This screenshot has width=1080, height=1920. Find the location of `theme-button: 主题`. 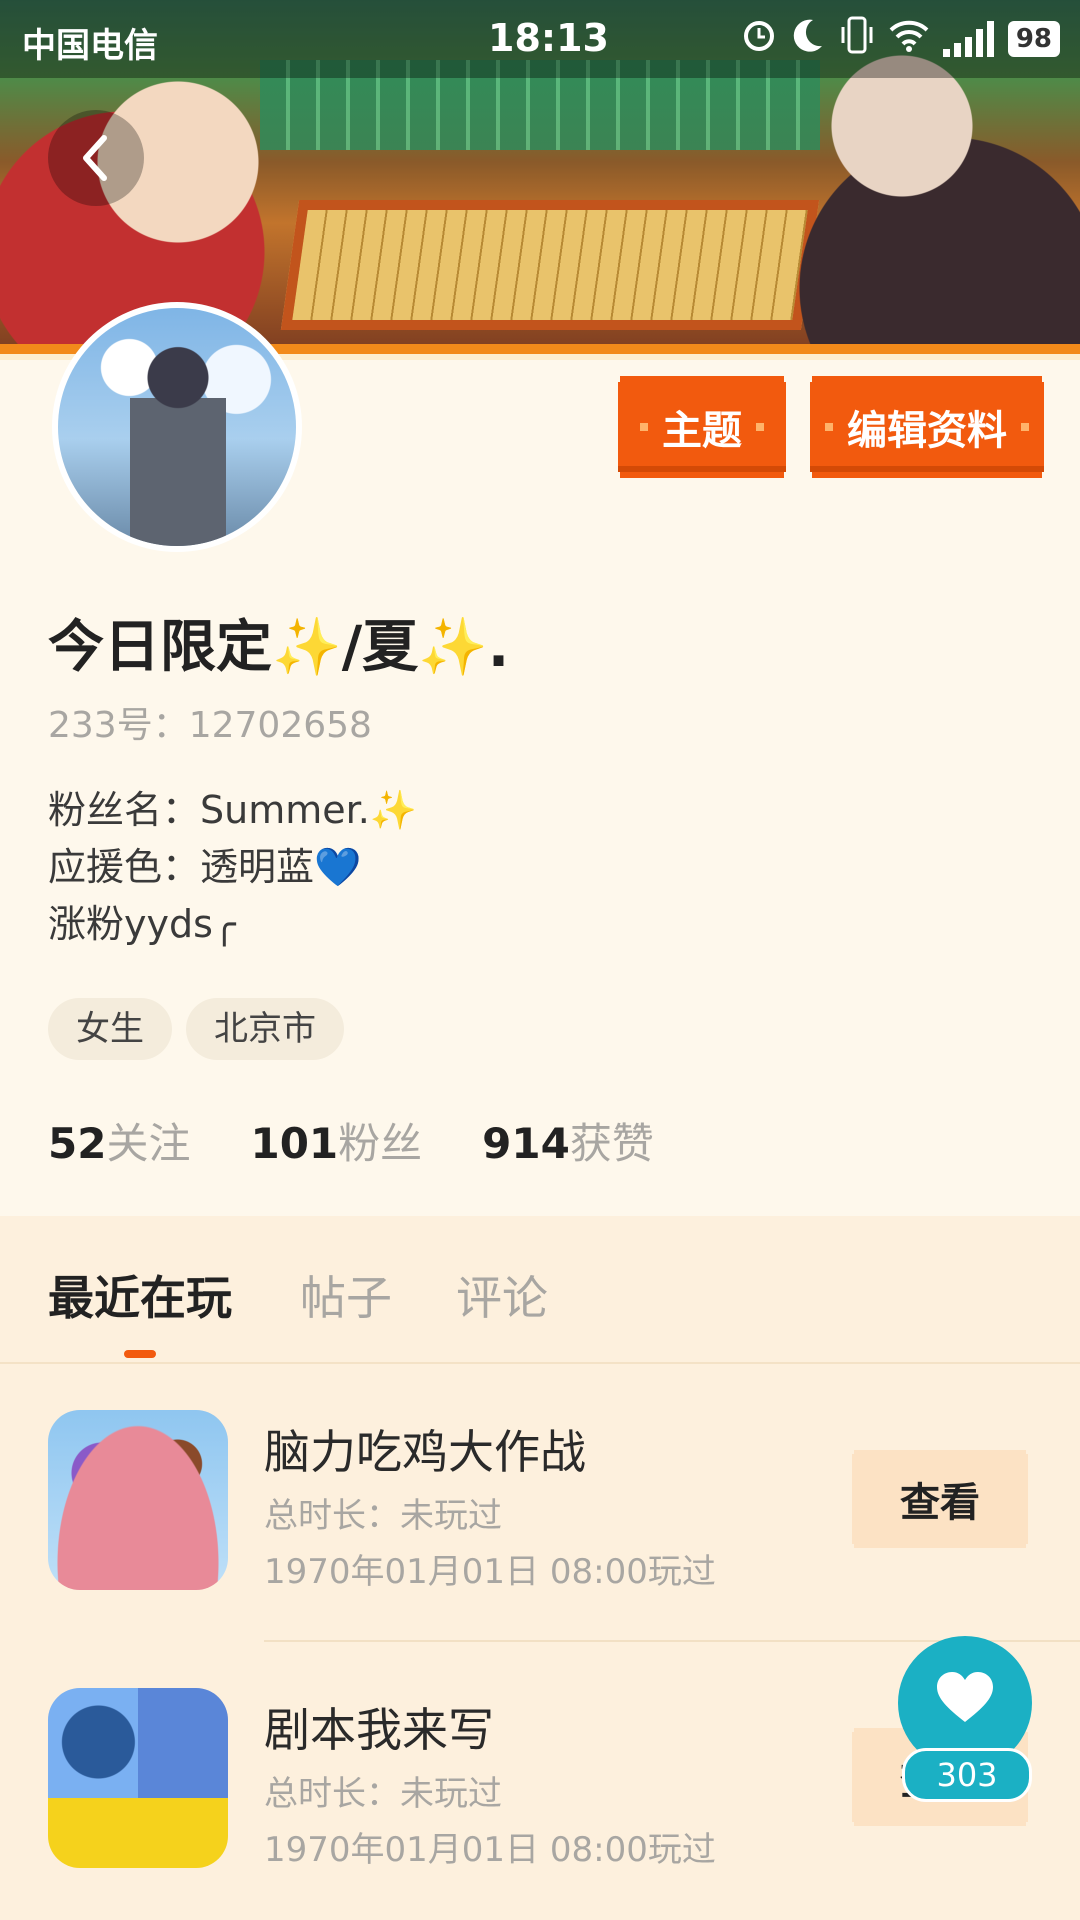

theme-button: 主题 is located at coordinates (702, 427).